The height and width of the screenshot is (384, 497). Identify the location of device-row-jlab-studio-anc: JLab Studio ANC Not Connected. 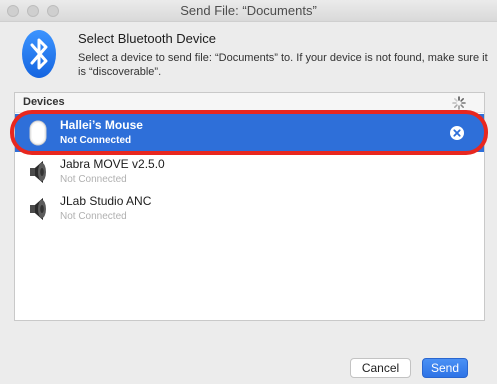
(249, 209).